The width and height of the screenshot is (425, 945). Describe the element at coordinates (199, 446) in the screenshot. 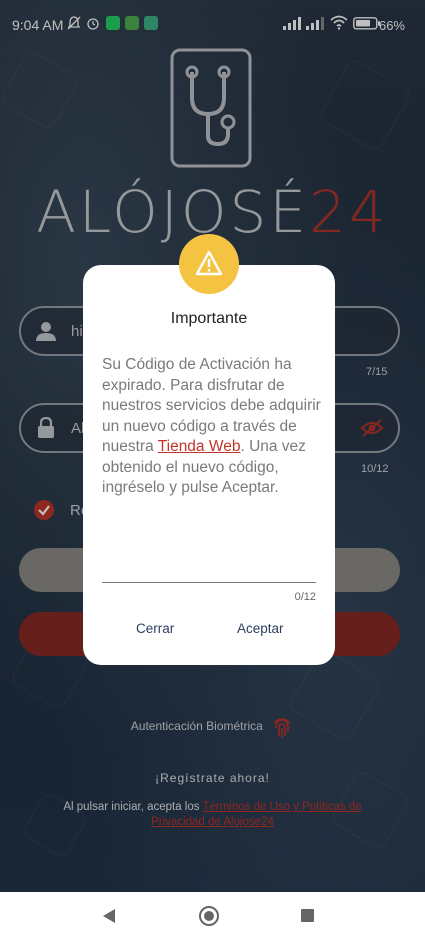

I see `store-link: Tienda Web` at that location.